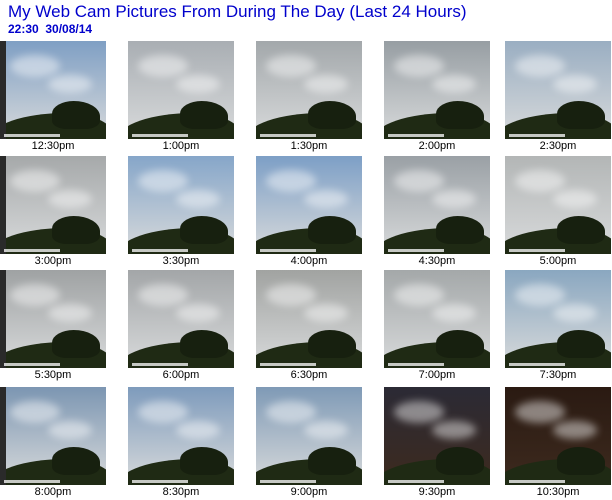 Image resolution: width=612 pixels, height=500 pixels. What do you see at coordinates (237, 29) in the screenshot?
I see `timestamp: 22:30 30/08/14` at bounding box center [237, 29].